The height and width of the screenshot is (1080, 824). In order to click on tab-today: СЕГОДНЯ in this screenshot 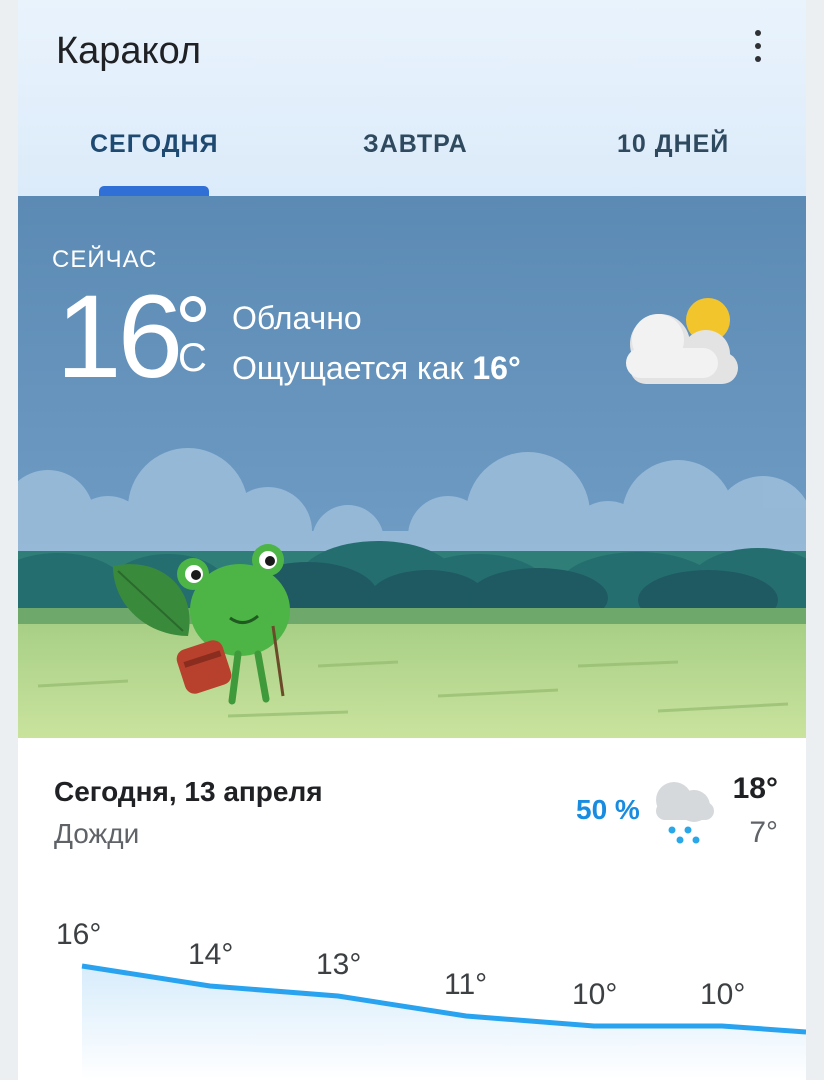, I will do `click(154, 144)`.